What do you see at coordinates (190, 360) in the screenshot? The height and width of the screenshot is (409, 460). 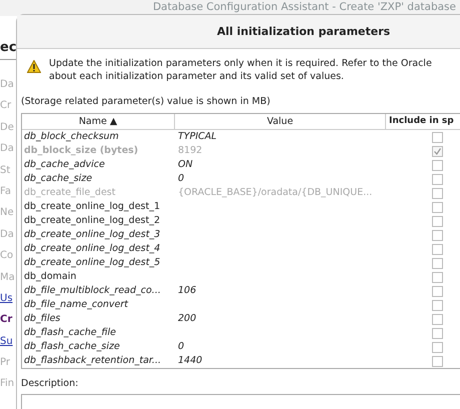 I see `parameter-value: 1440` at bounding box center [190, 360].